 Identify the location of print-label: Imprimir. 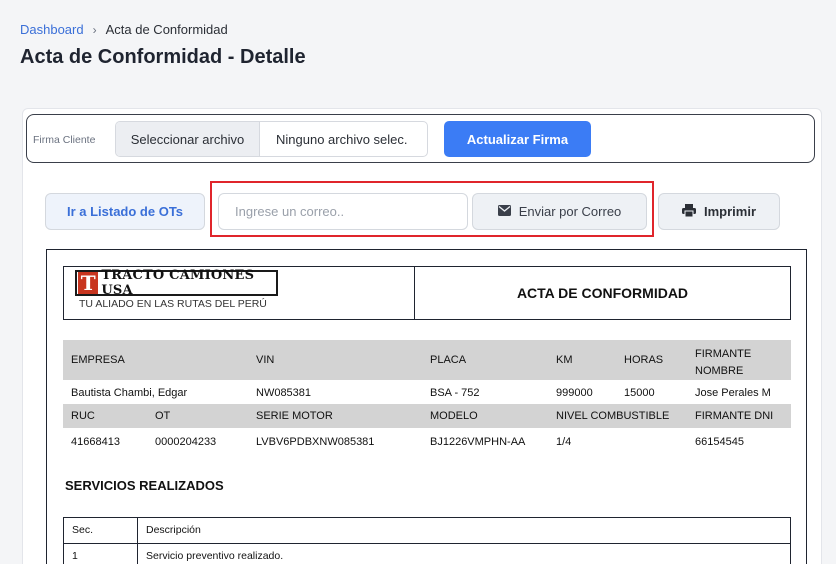
(729, 211).